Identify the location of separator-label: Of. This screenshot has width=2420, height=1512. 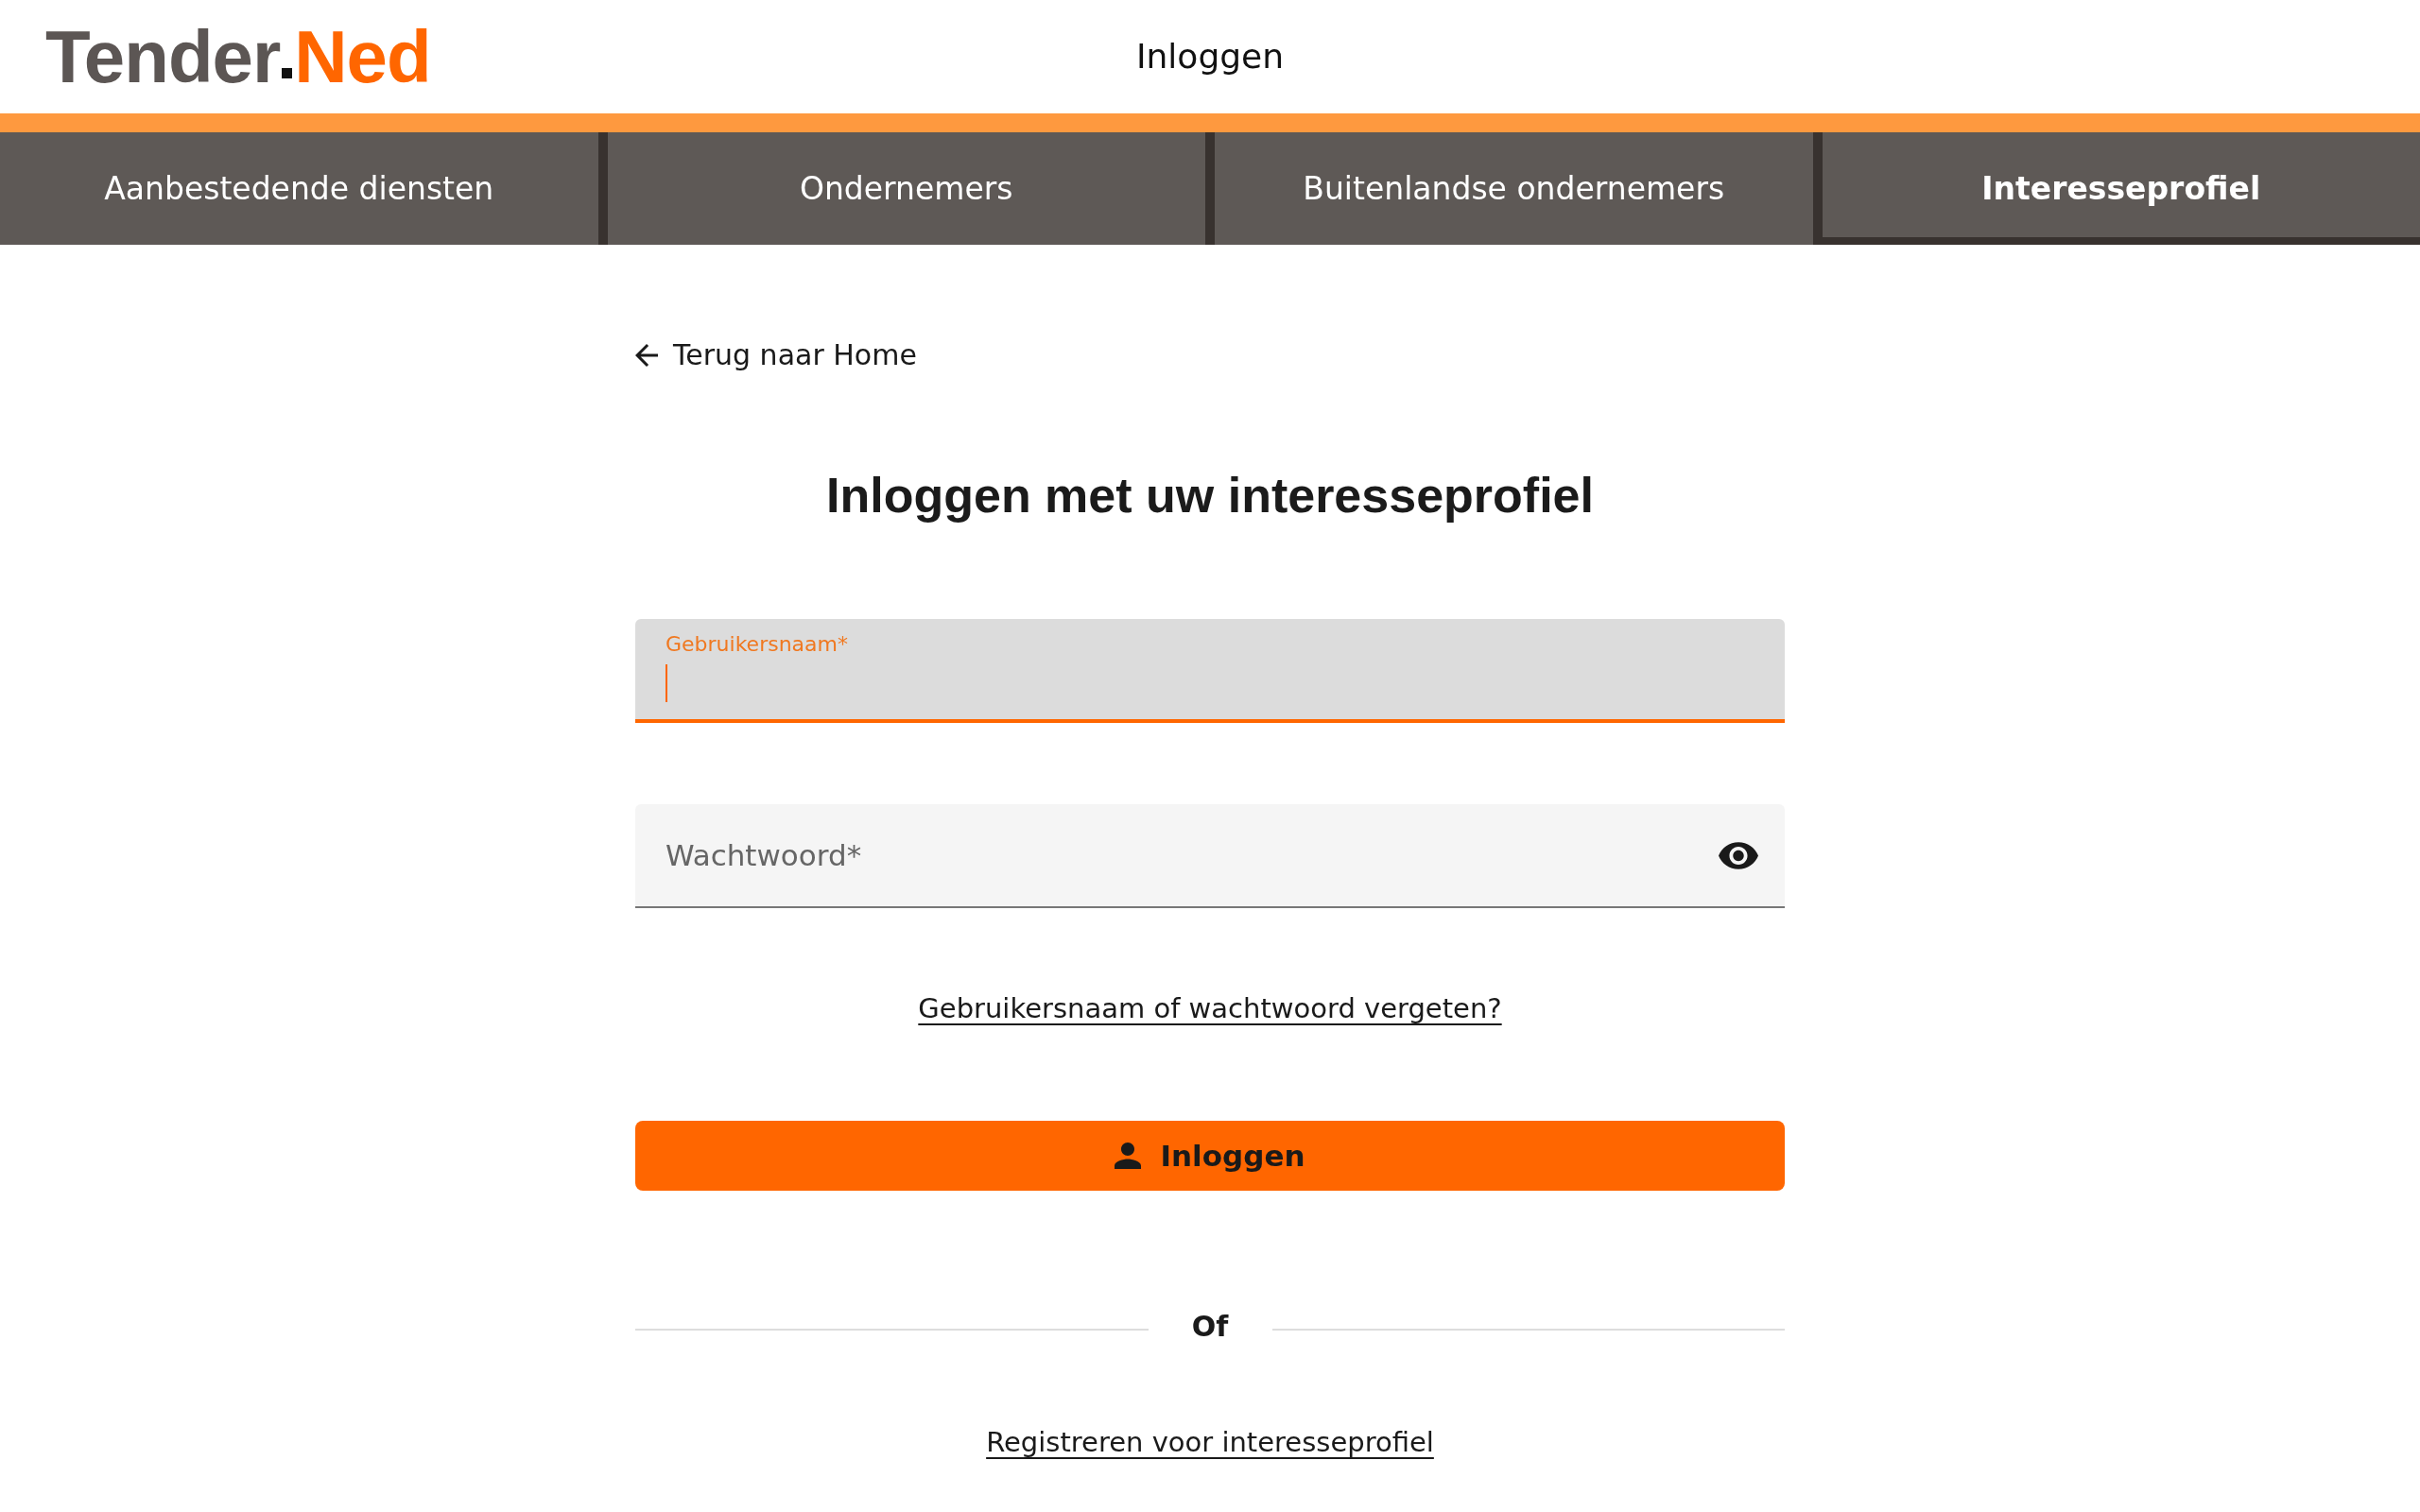
(1210, 1327).